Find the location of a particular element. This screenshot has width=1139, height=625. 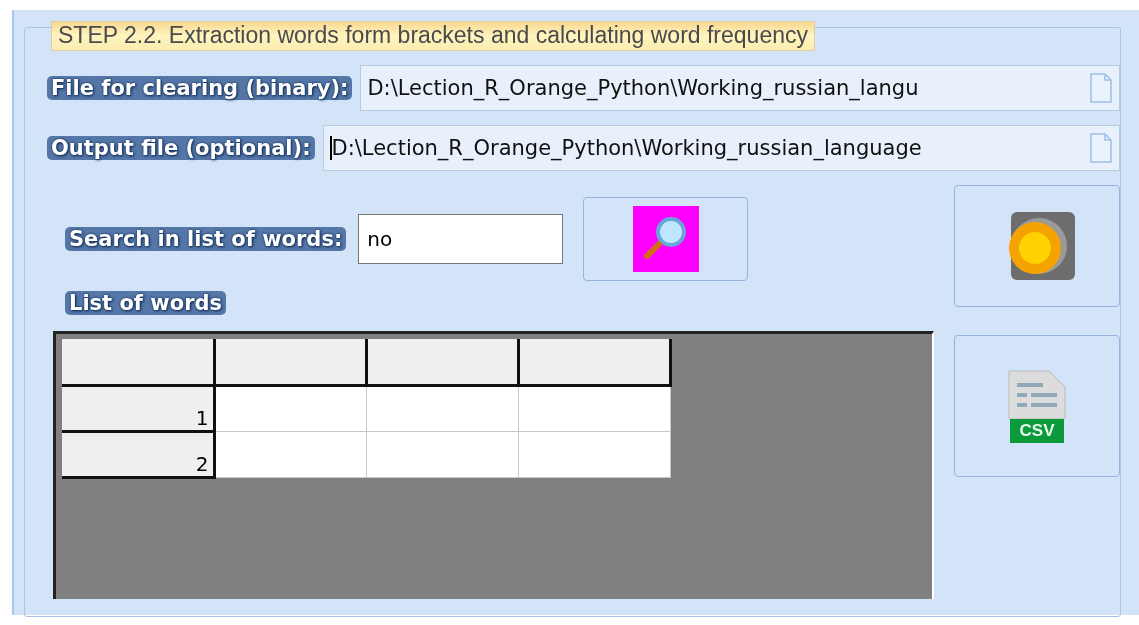

field-label: File for clearing (binary): is located at coordinates (200, 88).